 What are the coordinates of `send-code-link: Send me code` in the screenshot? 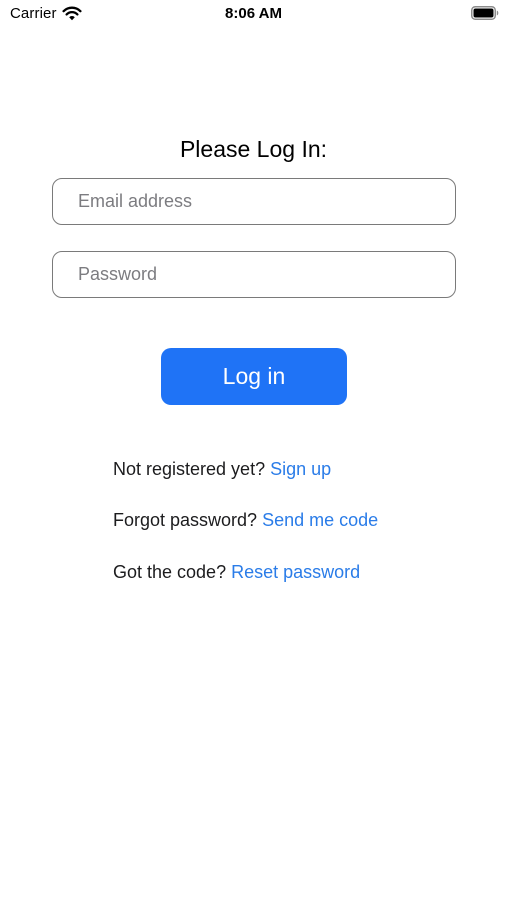 It's located at (320, 520).